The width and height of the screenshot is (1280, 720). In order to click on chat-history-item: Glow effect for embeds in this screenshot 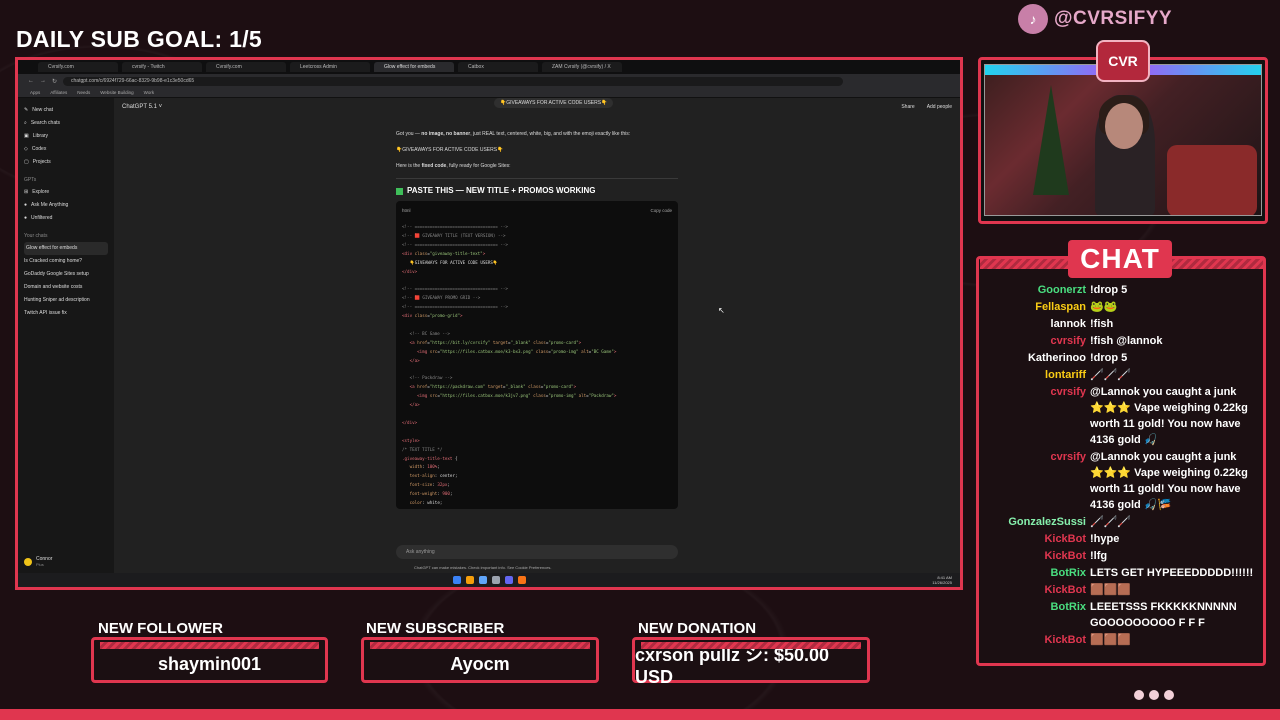, I will do `click(66, 248)`.